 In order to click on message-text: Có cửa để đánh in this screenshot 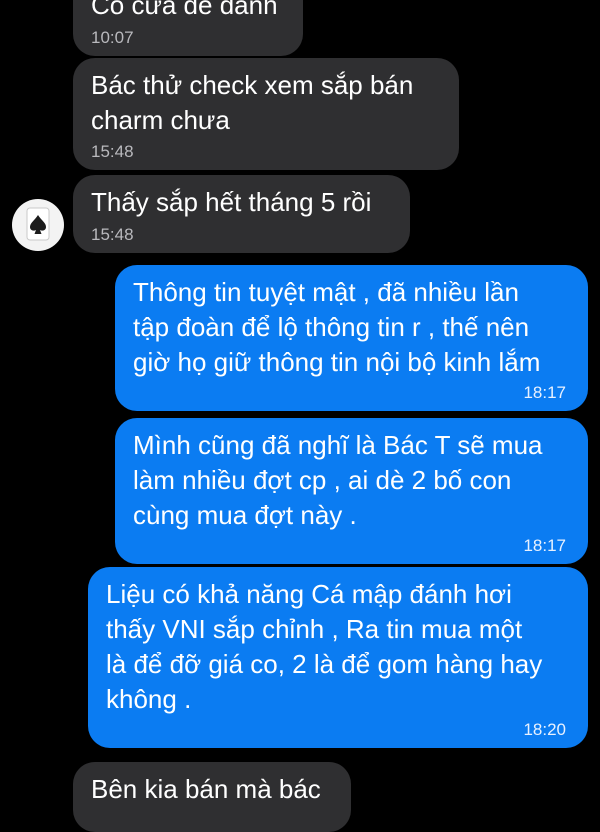, I will do `click(184, 10)`.